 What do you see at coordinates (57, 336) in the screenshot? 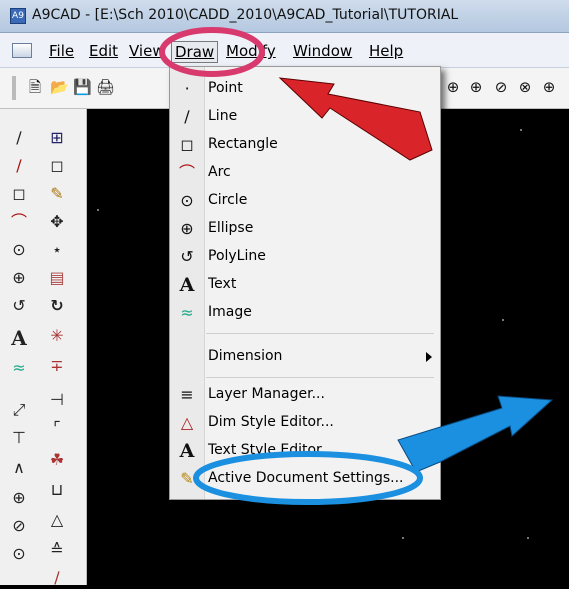
I see `tool-explode-icon: ✳` at bounding box center [57, 336].